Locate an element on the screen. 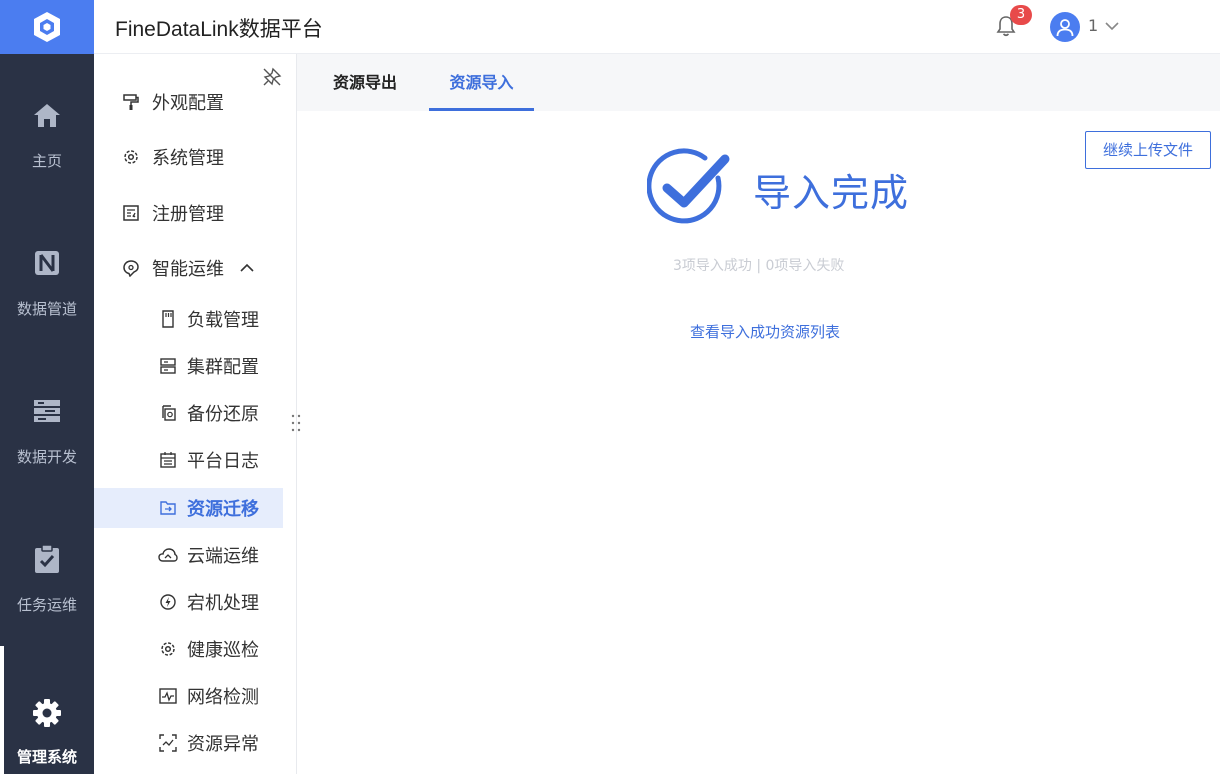 The image size is (1220, 774). rail-item-label: 任务运维 is located at coordinates (46, 605).